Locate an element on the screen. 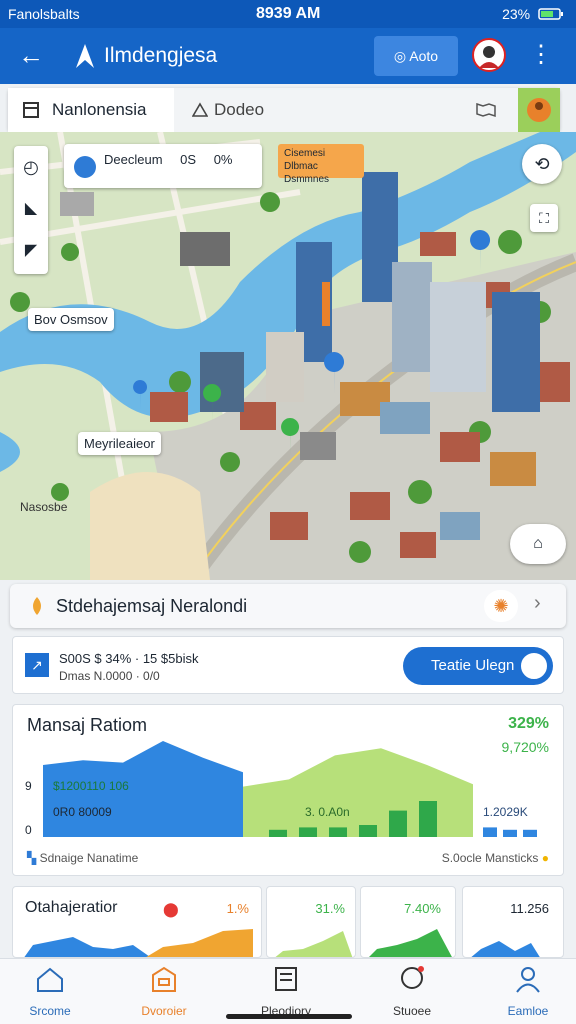 Image resolution: width=576 pixels, height=1024 pixels. avatar-icon is located at coordinates (489, 57).